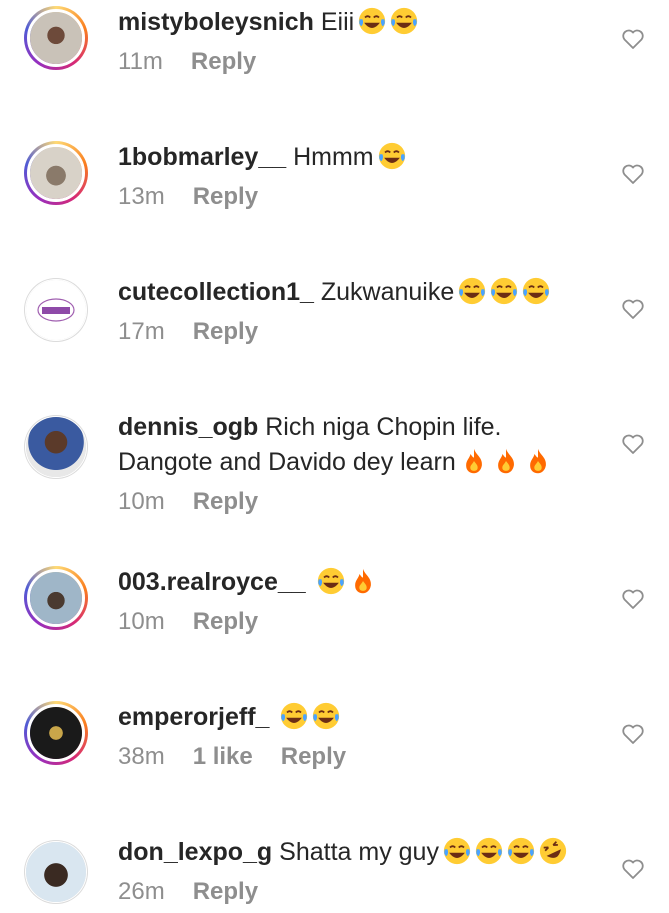 This screenshot has height=913, width=669. I want to click on username: dennis_ogb, so click(188, 427).